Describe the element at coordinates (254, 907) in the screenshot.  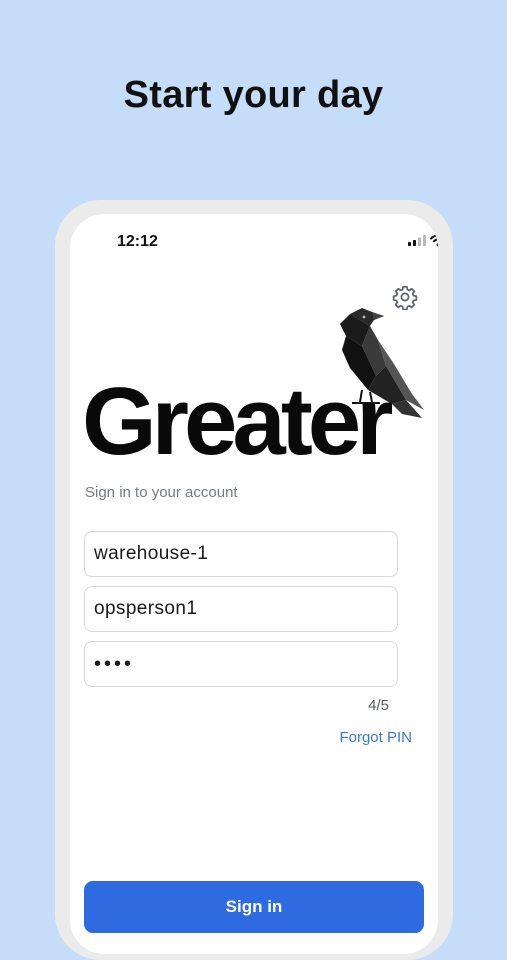
I see `sign-in-button: Sign in` at that location.